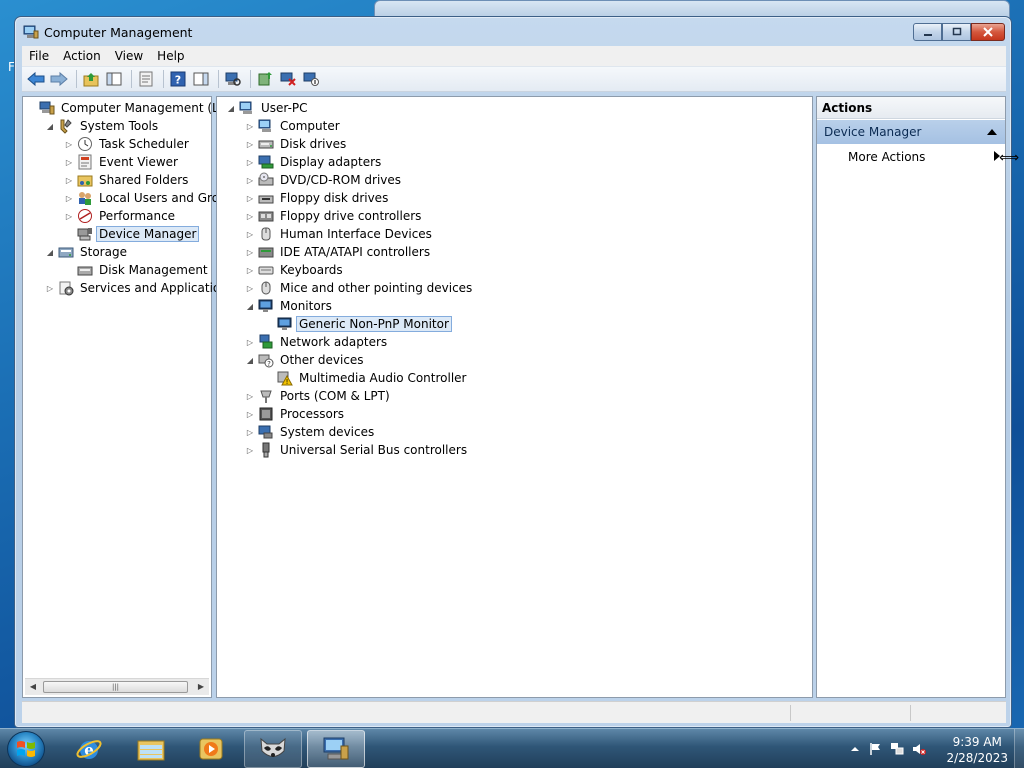 The image size is (1024, 768). What do you see at coordinates (122, 162) in the screenshot?
I see `console-tree-item: ▷ Event Viewer` at bounding box center [122, 162].